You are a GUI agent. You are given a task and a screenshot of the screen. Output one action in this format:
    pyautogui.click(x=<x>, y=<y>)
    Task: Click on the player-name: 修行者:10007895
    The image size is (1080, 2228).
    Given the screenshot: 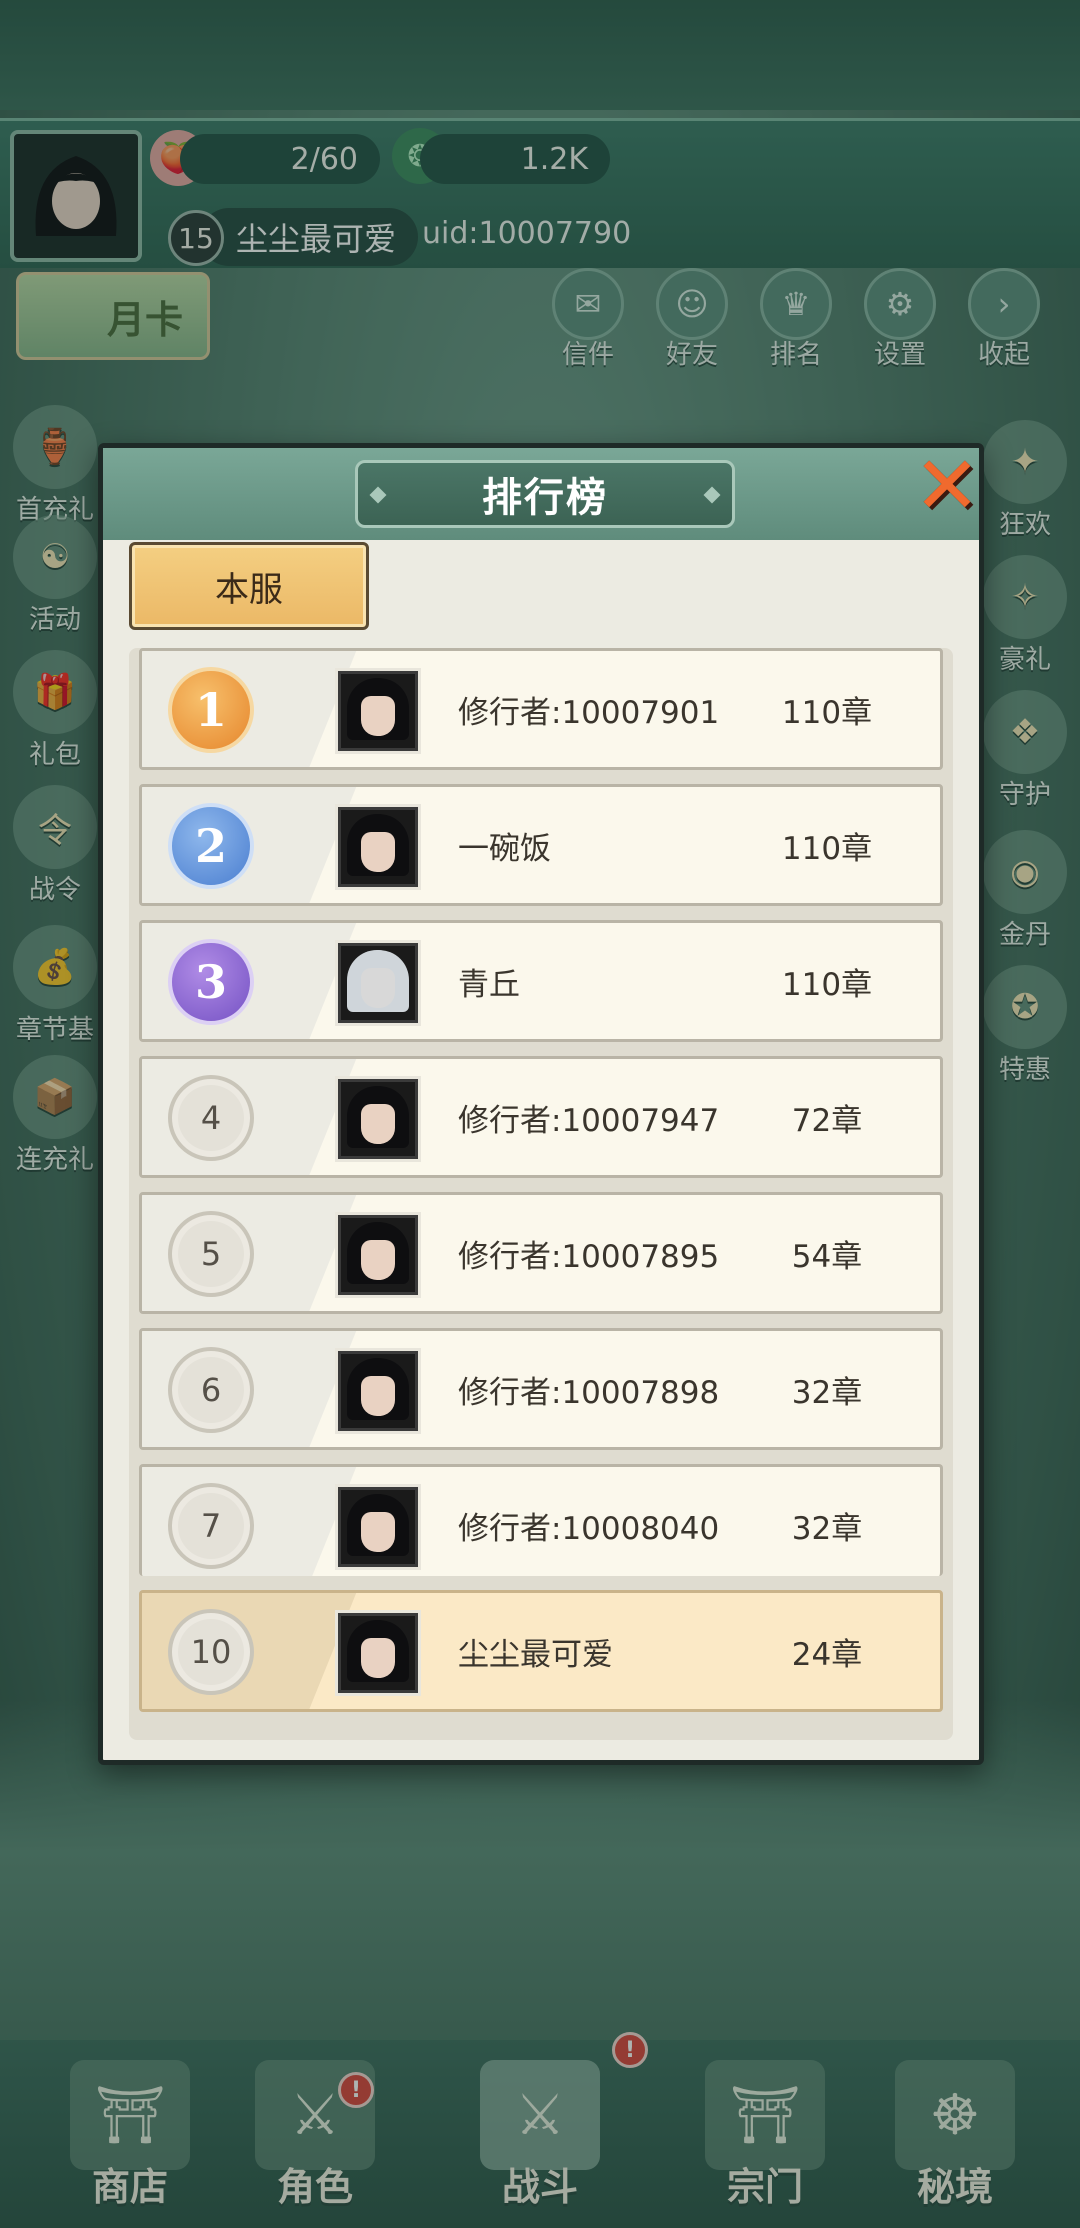 What is the action you would take?
    pyautogui.click(x=589, y=1256)
    